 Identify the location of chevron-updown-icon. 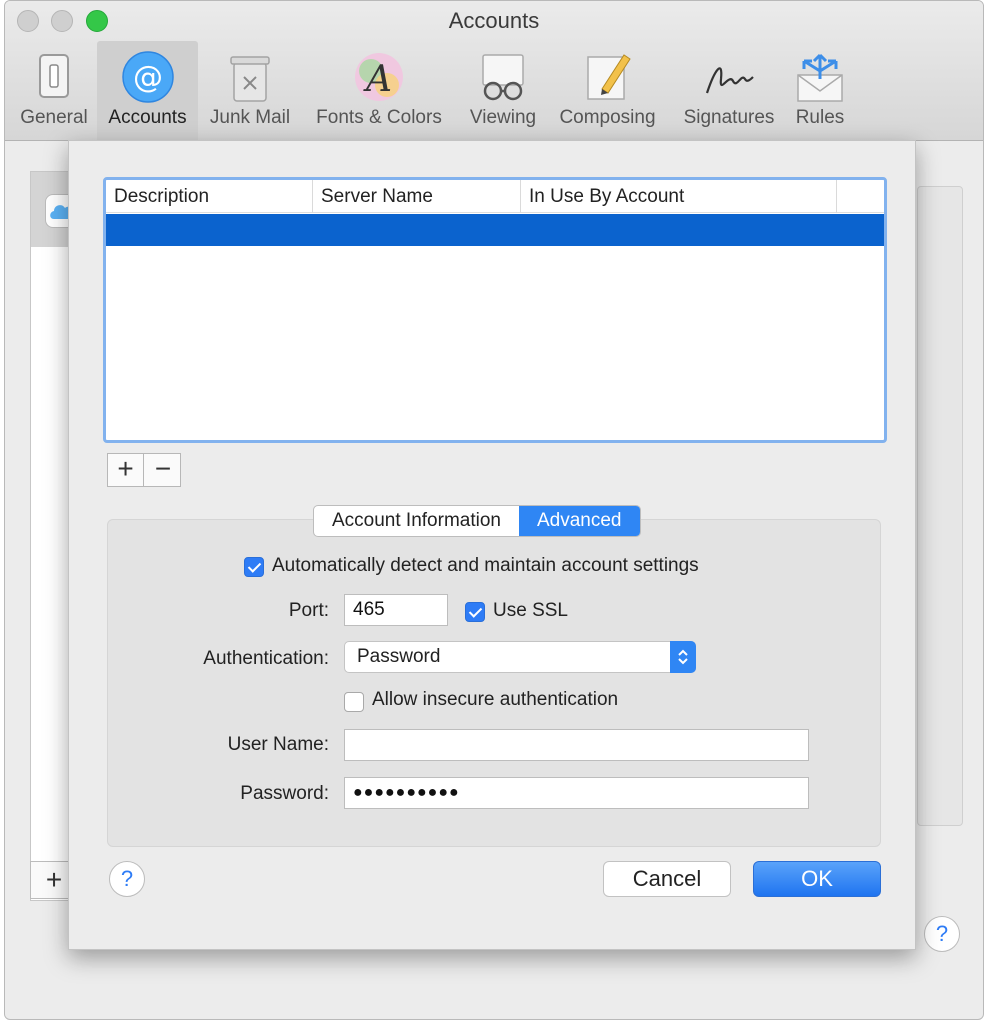
(683, 657).